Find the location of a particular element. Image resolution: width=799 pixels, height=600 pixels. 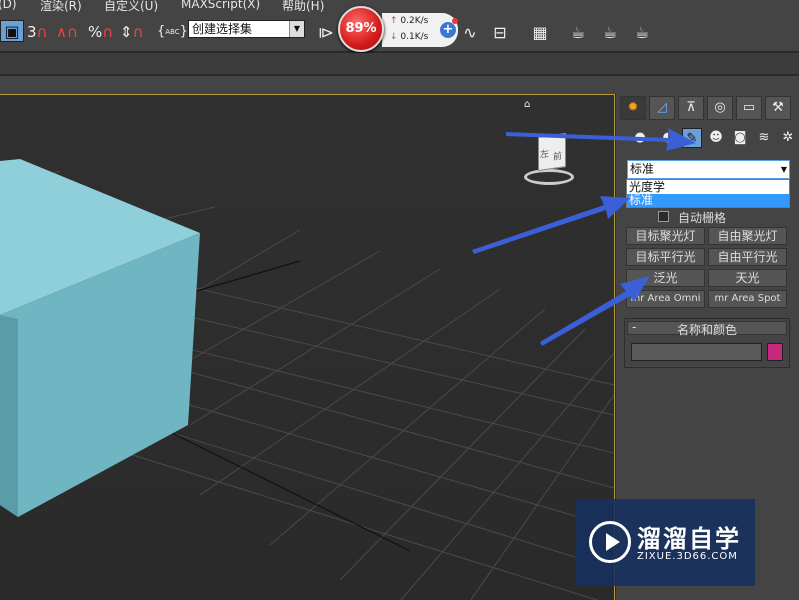

percent-snap-icon: %∩ is located at coordinates (100, 32).